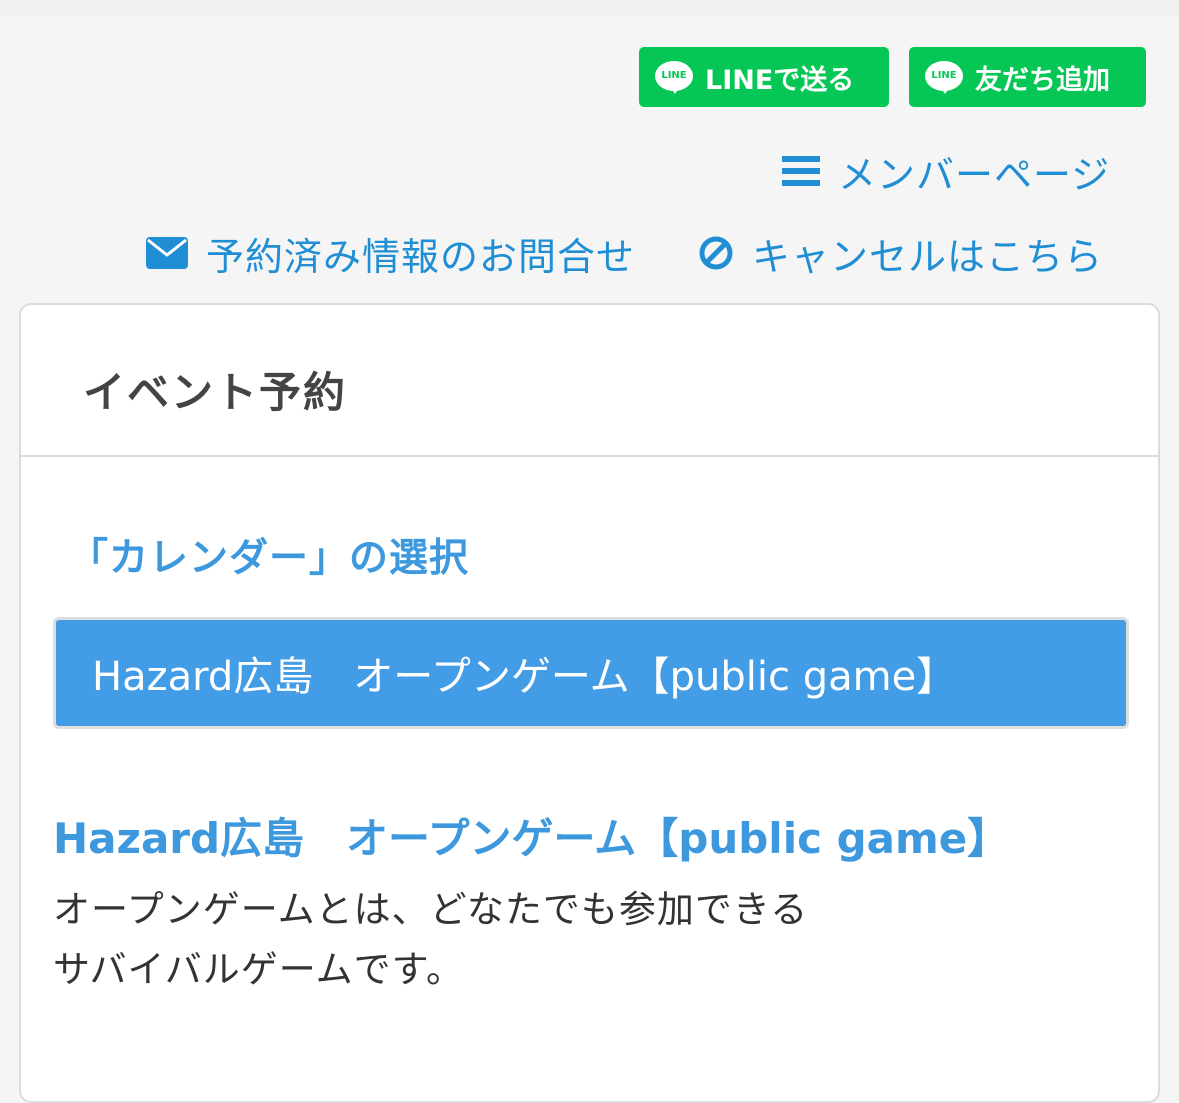  Describe the element at coordinates (974, 174) in the screenshot. I see `member-page-label: メンバーページ` at that location.